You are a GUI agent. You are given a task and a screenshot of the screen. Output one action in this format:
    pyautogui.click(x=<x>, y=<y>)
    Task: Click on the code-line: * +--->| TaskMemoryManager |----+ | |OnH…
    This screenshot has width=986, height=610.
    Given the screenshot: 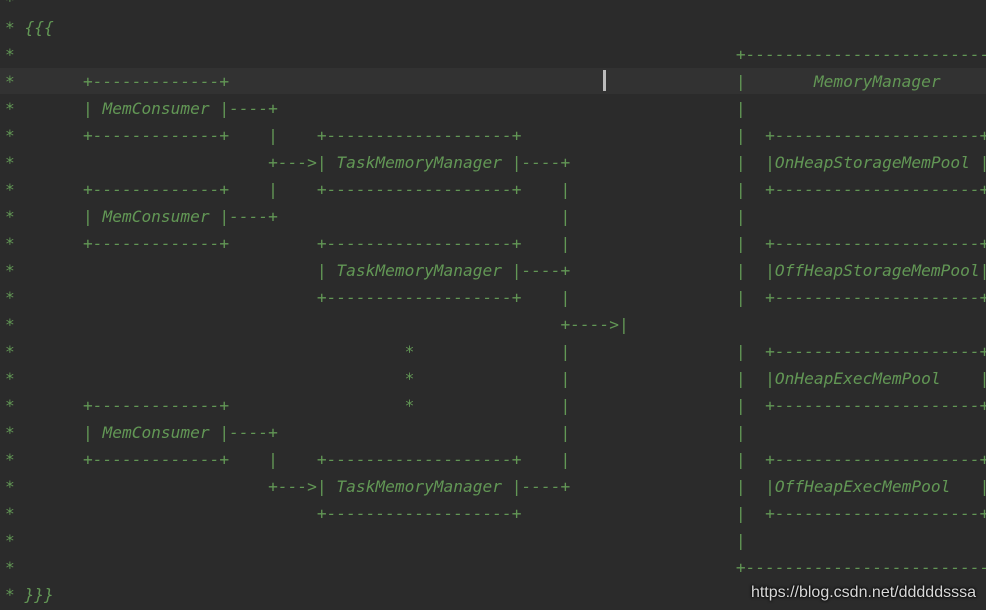 What is the action you would take?
    pyautogui.click(x=495, y=162)
    